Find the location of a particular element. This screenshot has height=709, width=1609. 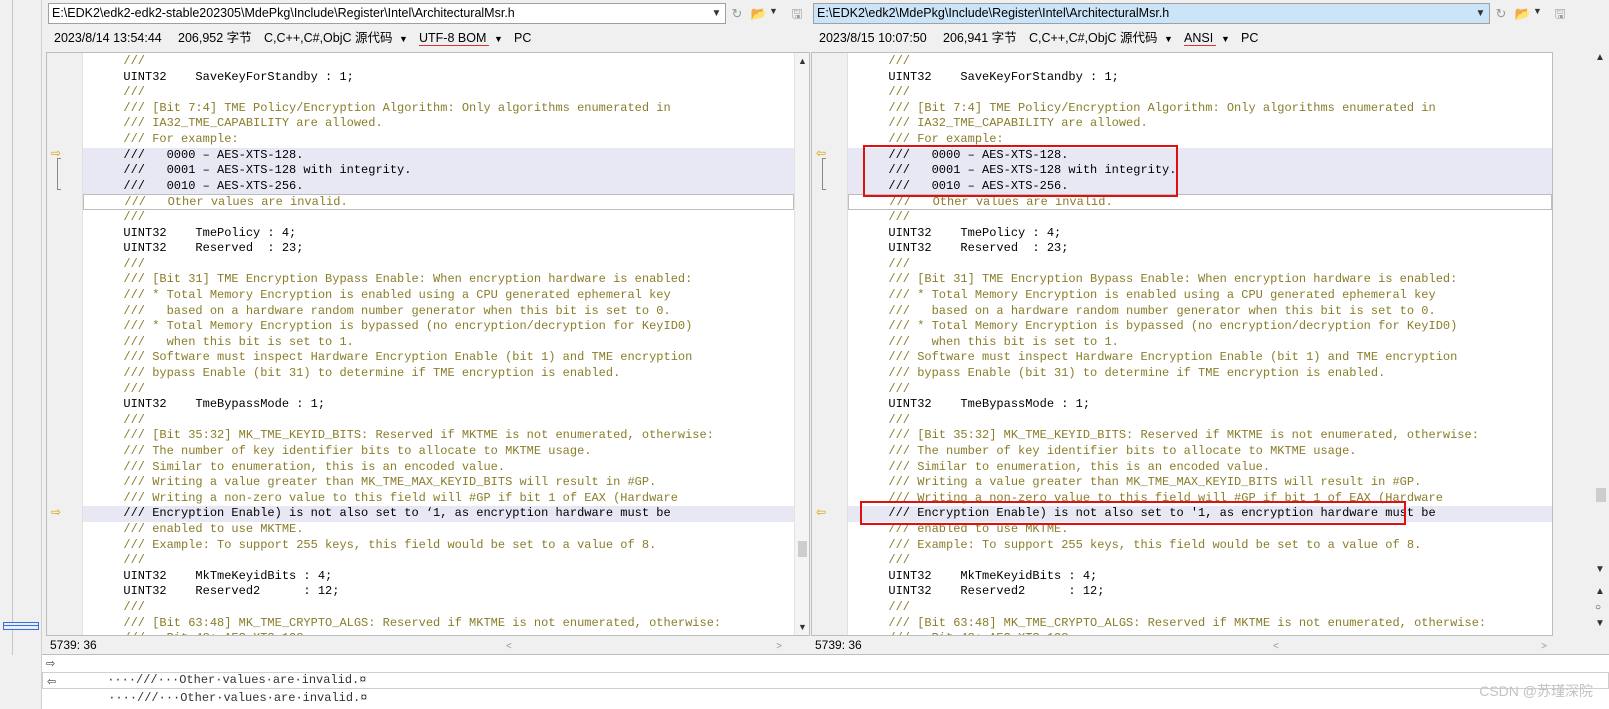

right-hscroll: < > is located at coordinates (1411, 645).